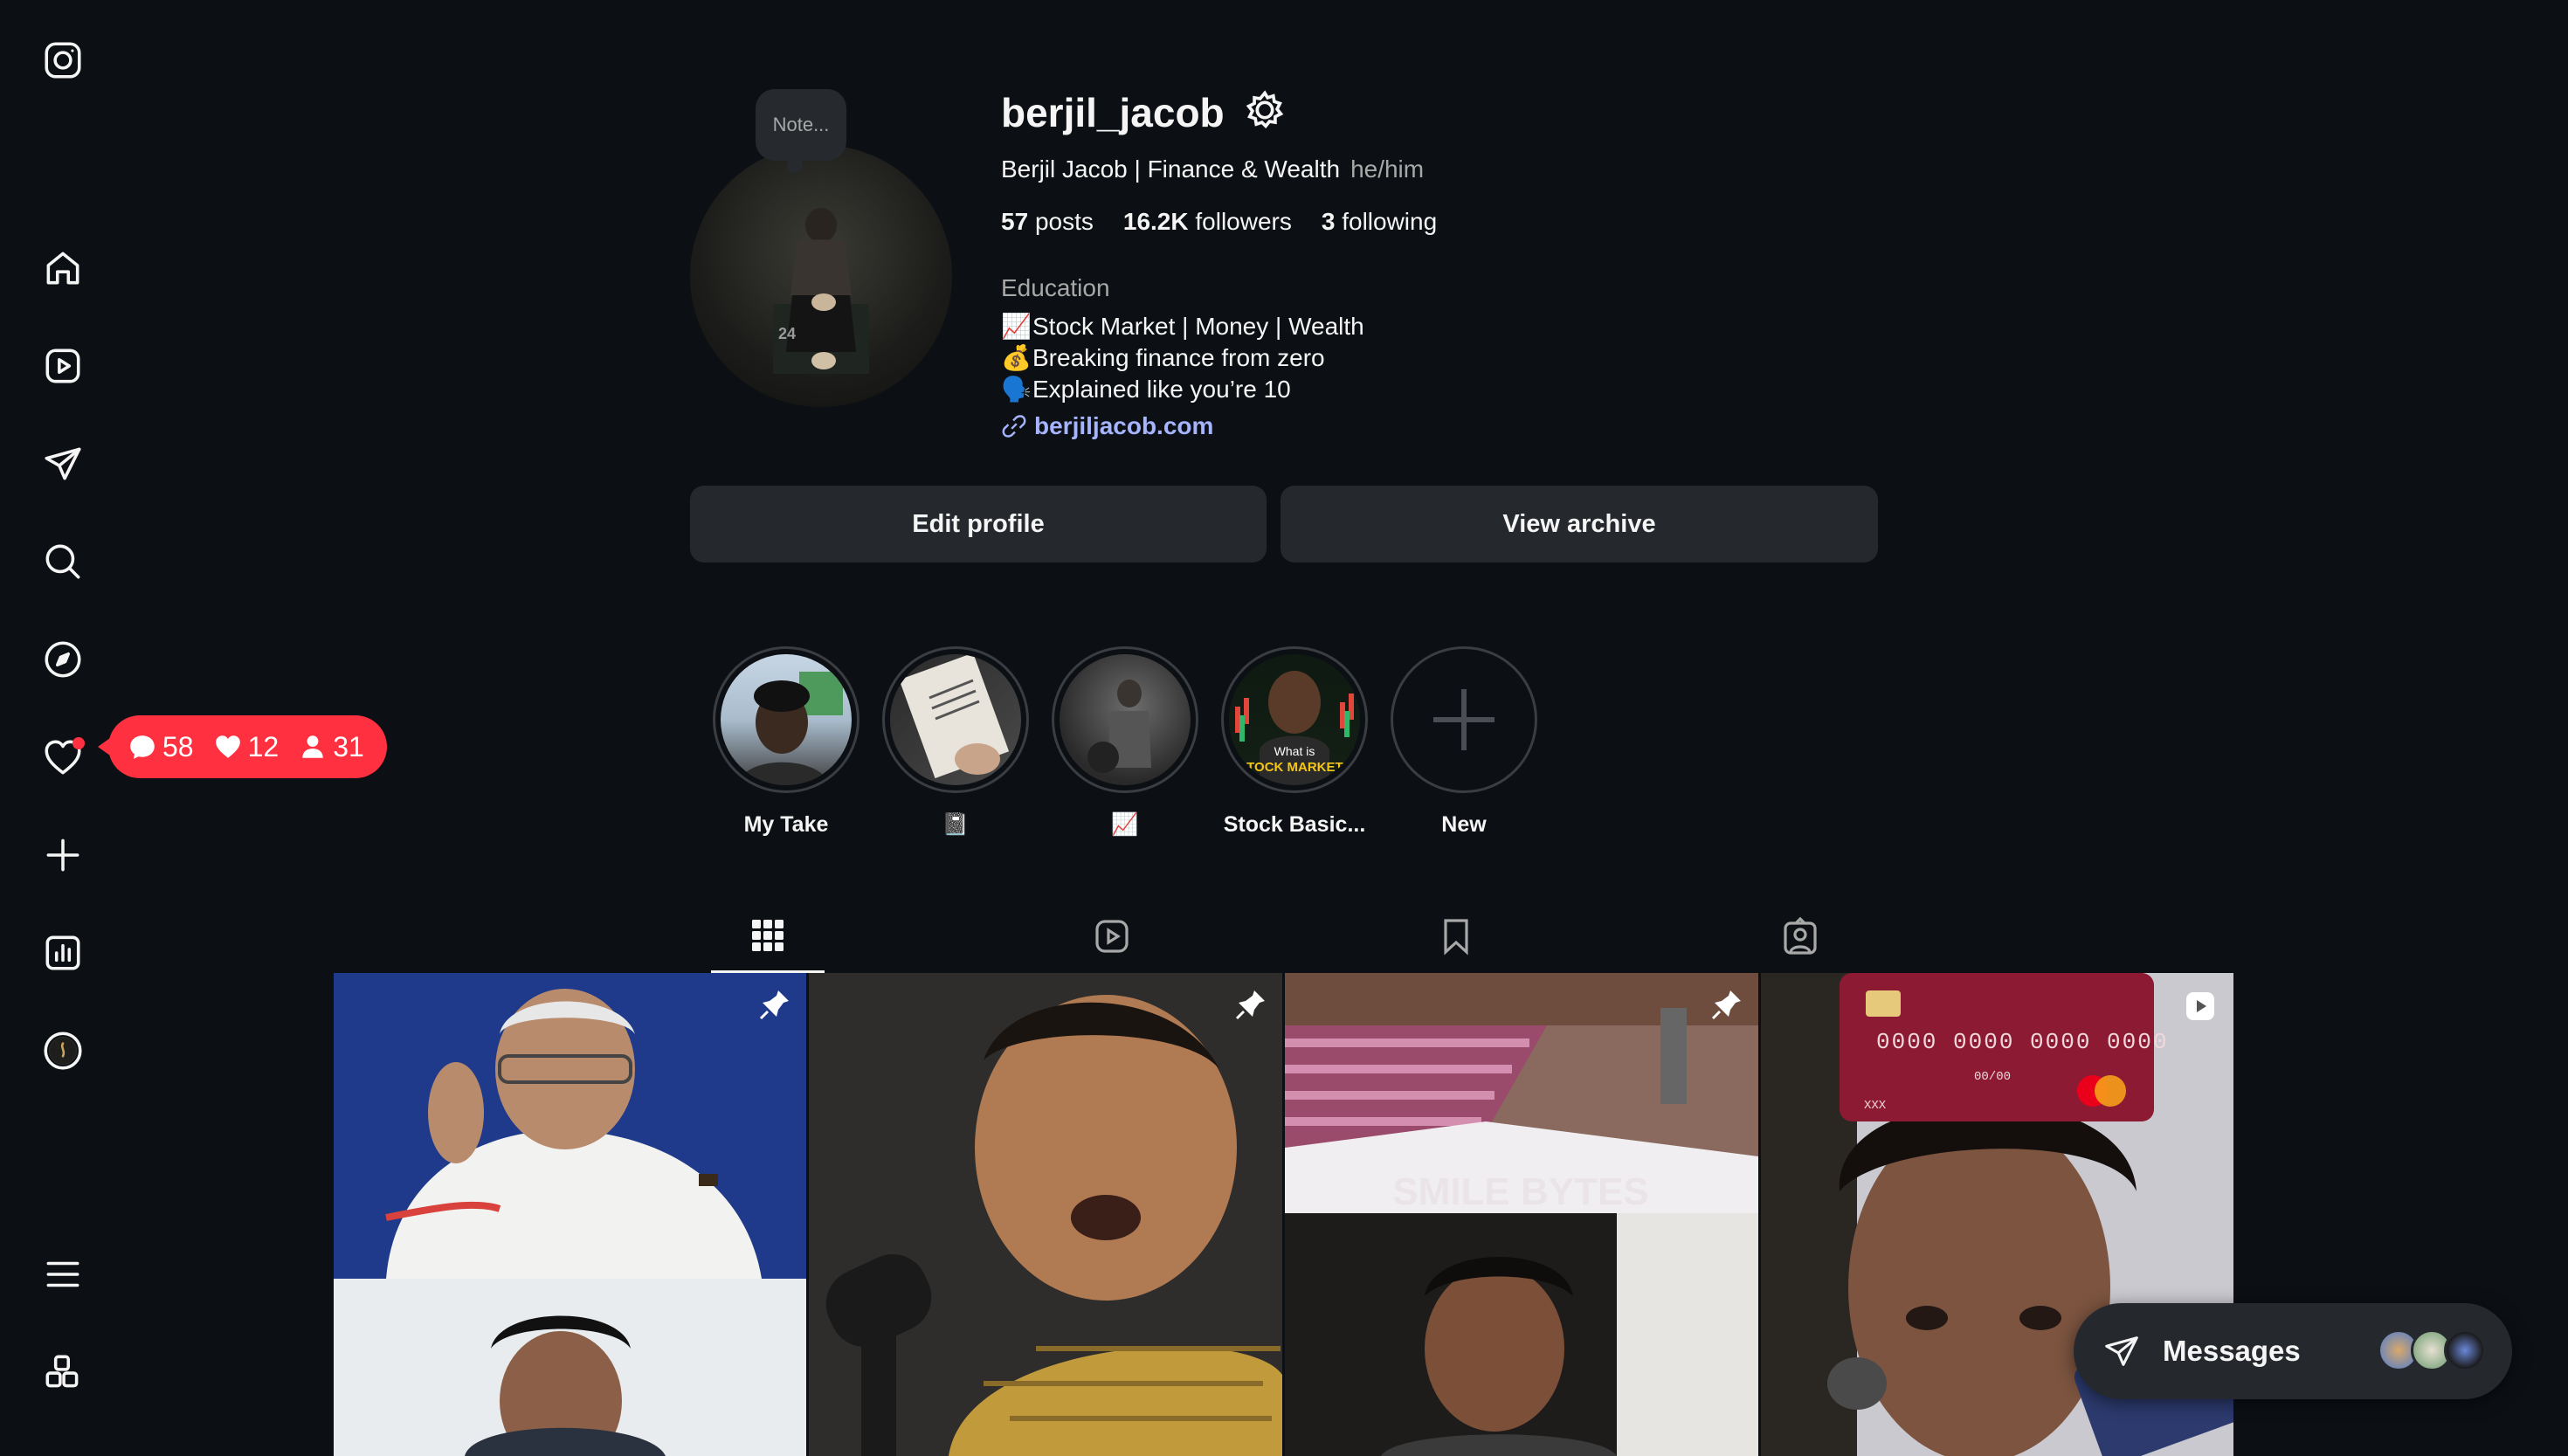 This screenshot has width=2568, height=1456. I want to click on home-icon, so click(63, 268).